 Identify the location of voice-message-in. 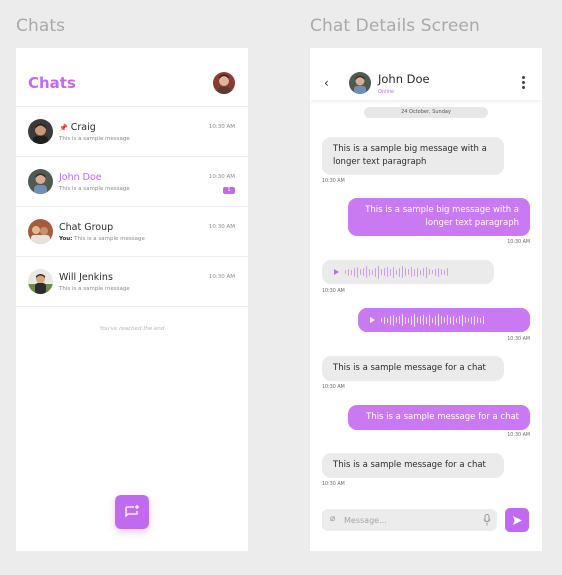
(408, 272).